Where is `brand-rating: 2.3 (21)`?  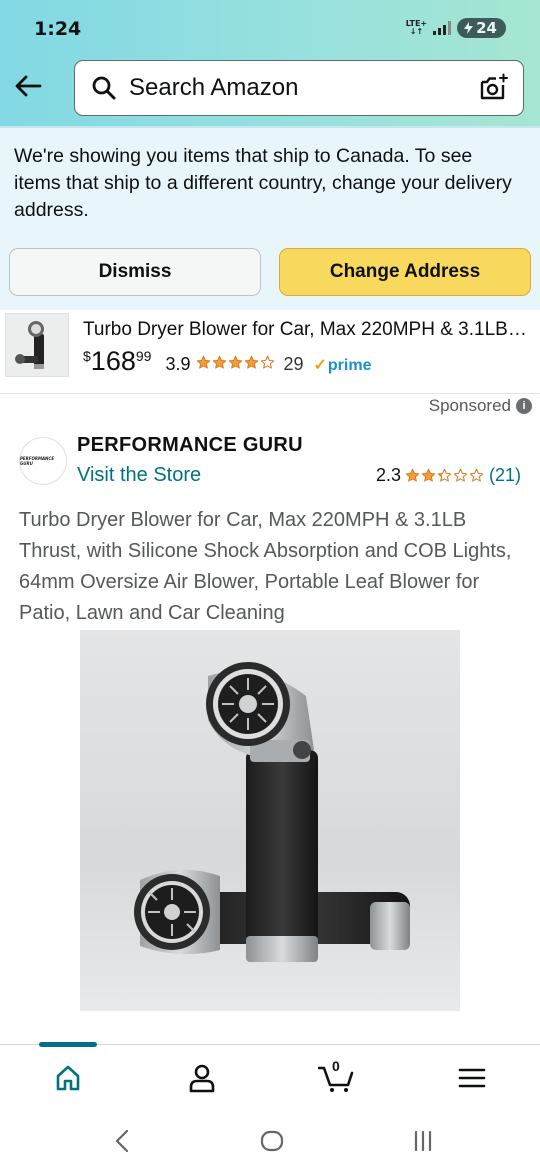
brand-rating: 2.3 (21) is located at coordinates (448, 475).